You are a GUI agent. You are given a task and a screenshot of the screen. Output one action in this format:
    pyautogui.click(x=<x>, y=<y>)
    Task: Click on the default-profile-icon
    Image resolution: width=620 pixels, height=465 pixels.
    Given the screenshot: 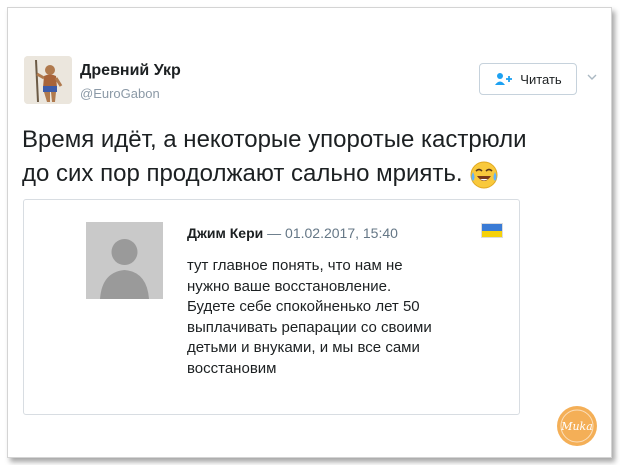 What is the action you would take?
    pyautogui.click(x=124, y=260)
    